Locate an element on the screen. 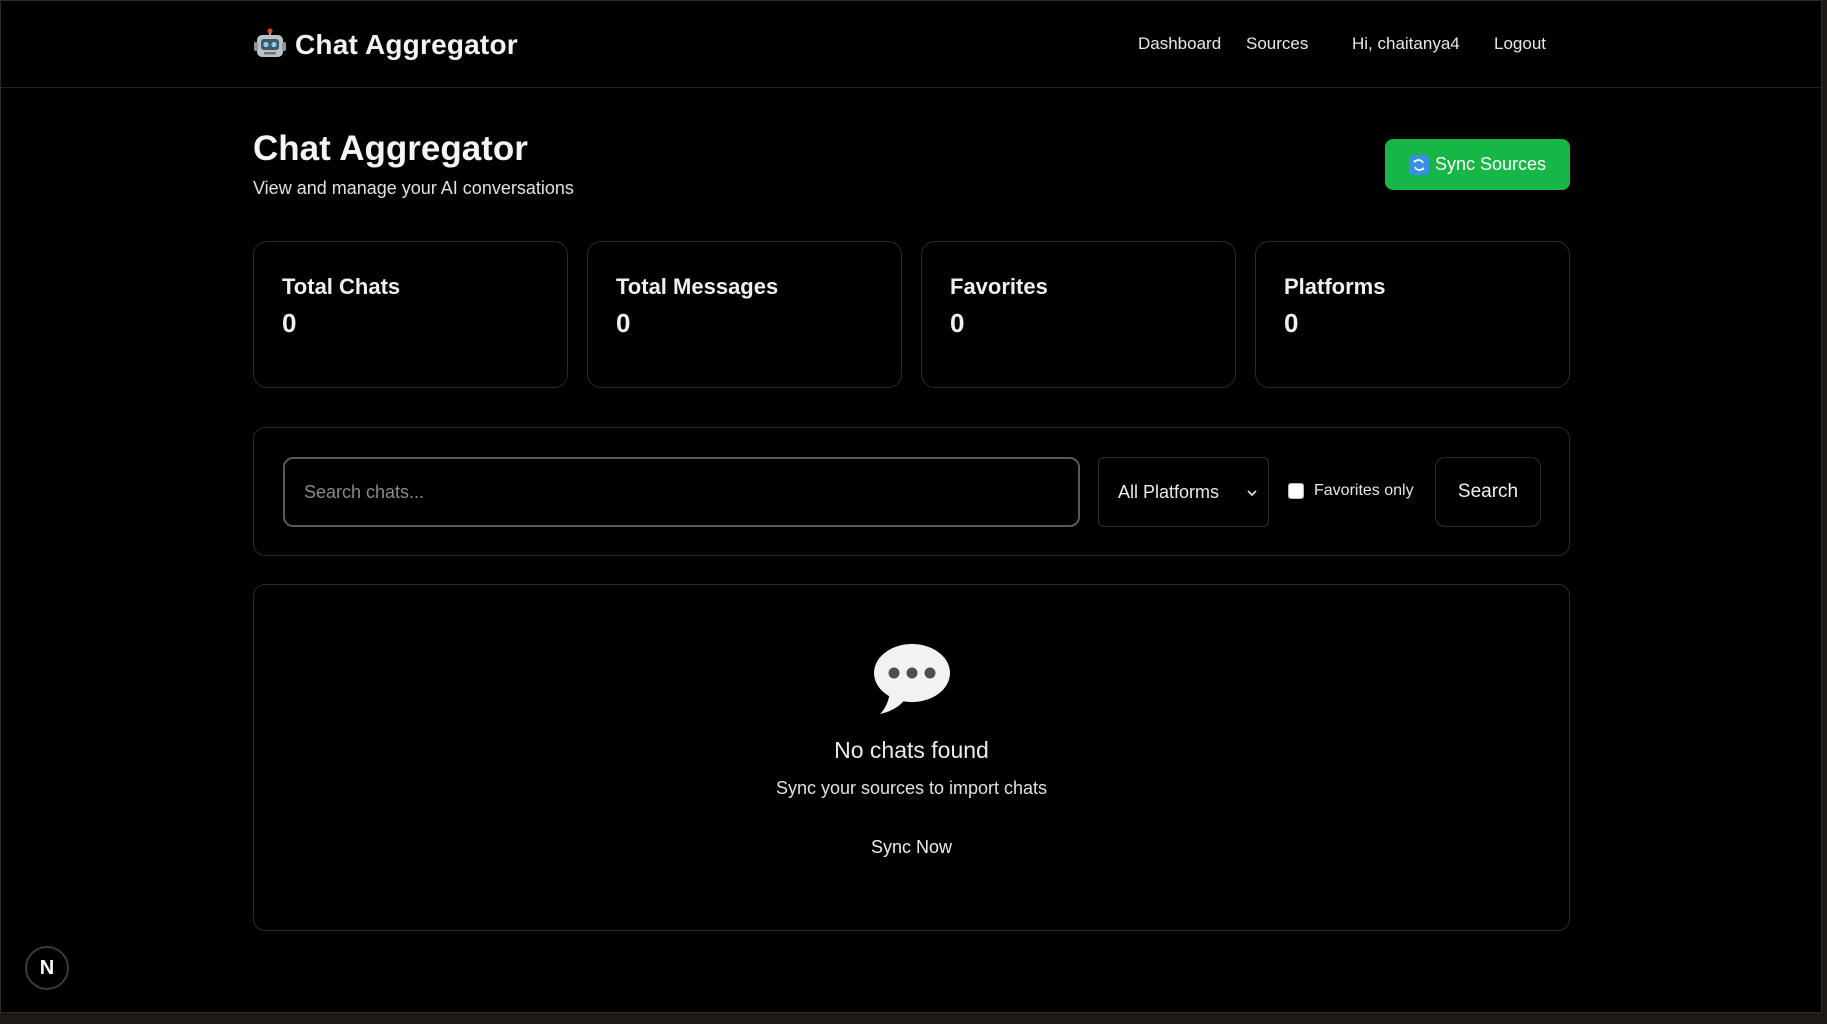 This screenshot has width=1827, height=1024. logout-link: Logout is located at coordinates (1520, 44).